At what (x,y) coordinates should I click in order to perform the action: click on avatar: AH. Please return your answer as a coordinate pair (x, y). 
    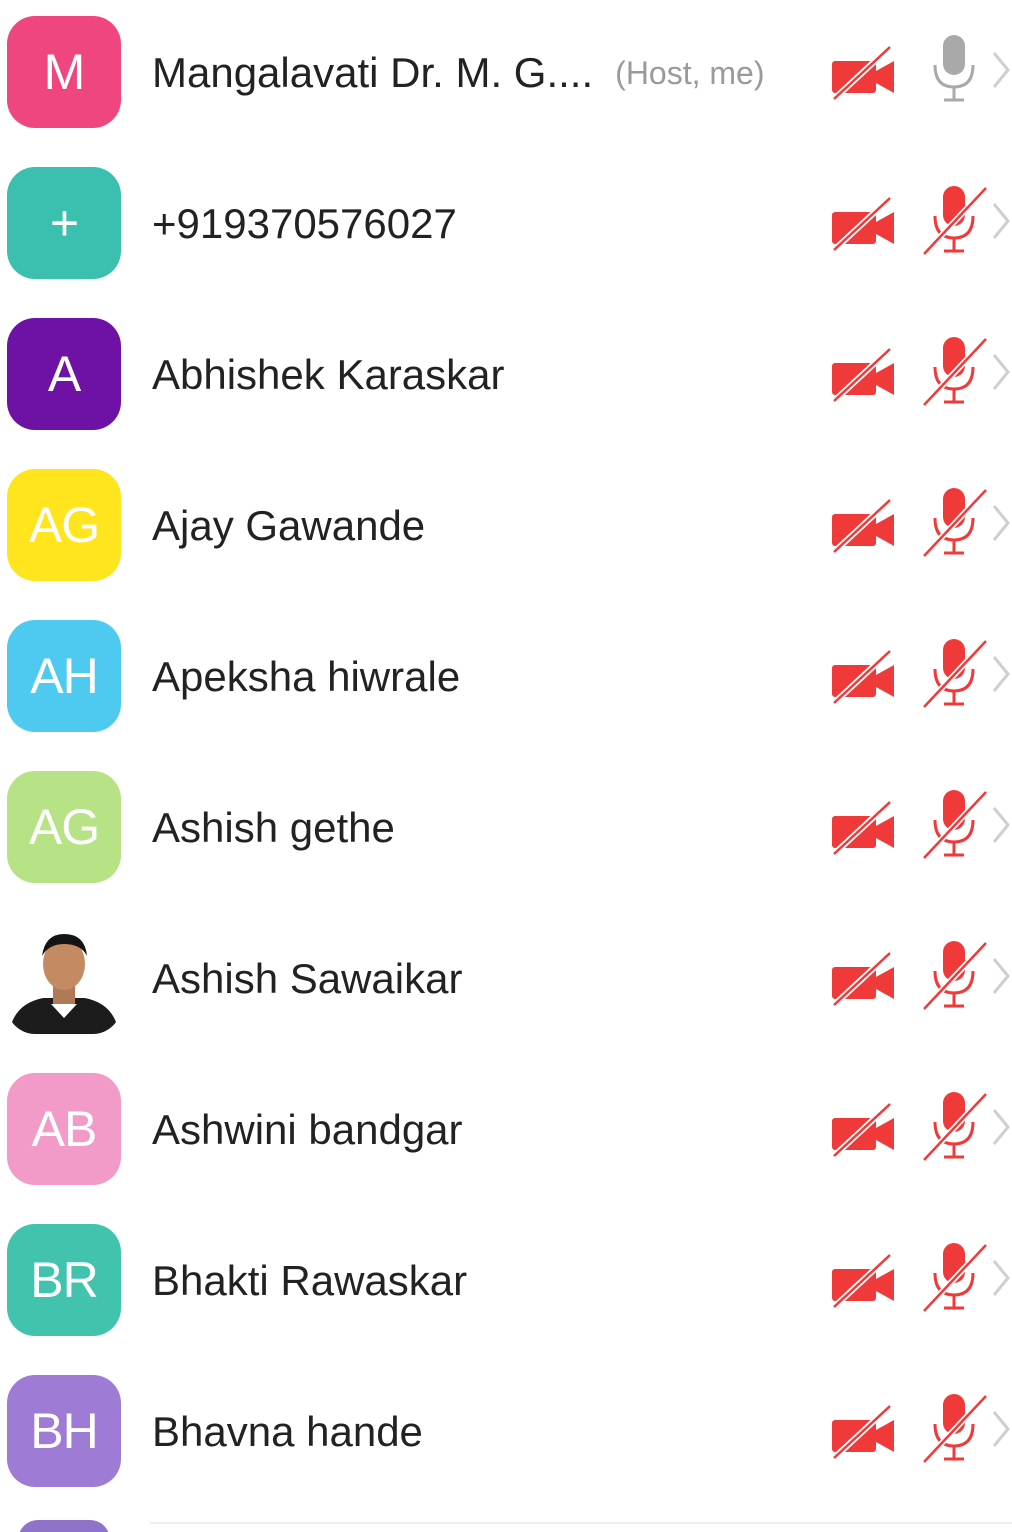
    Looking at the image, I should click on (64, 676).